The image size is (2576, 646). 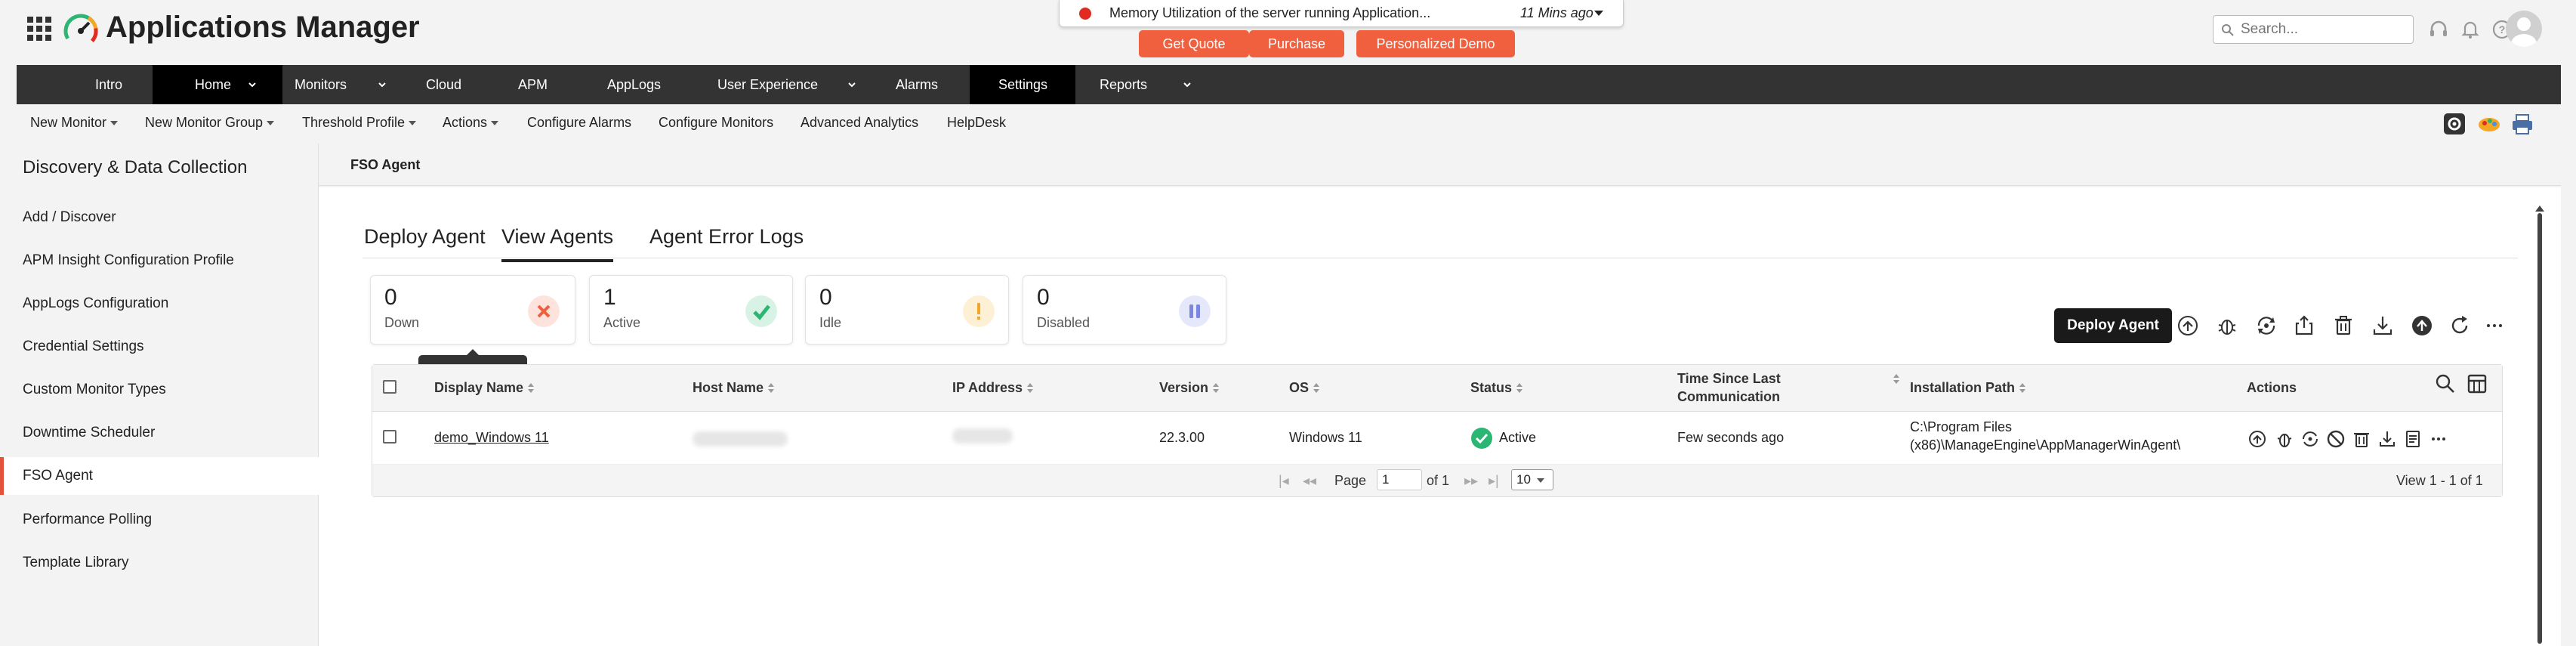 I want to click on page-size-select: 10, so click(x=1532, y=479).